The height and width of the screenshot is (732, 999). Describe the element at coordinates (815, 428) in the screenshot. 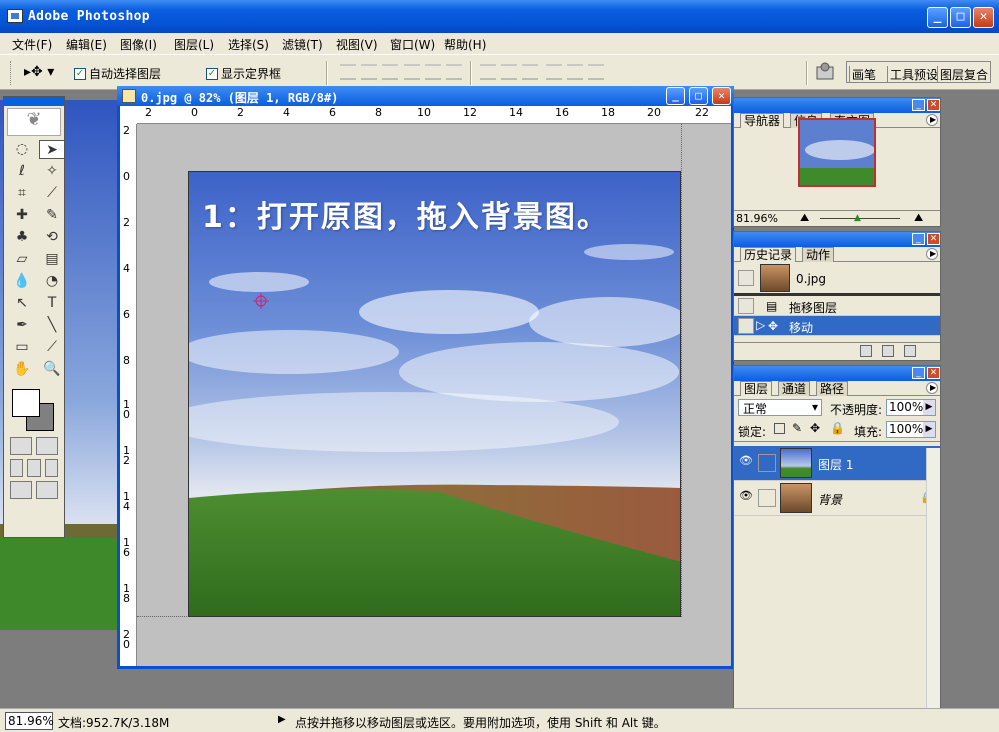

I see `lock-position-icon: ✥` at that location.